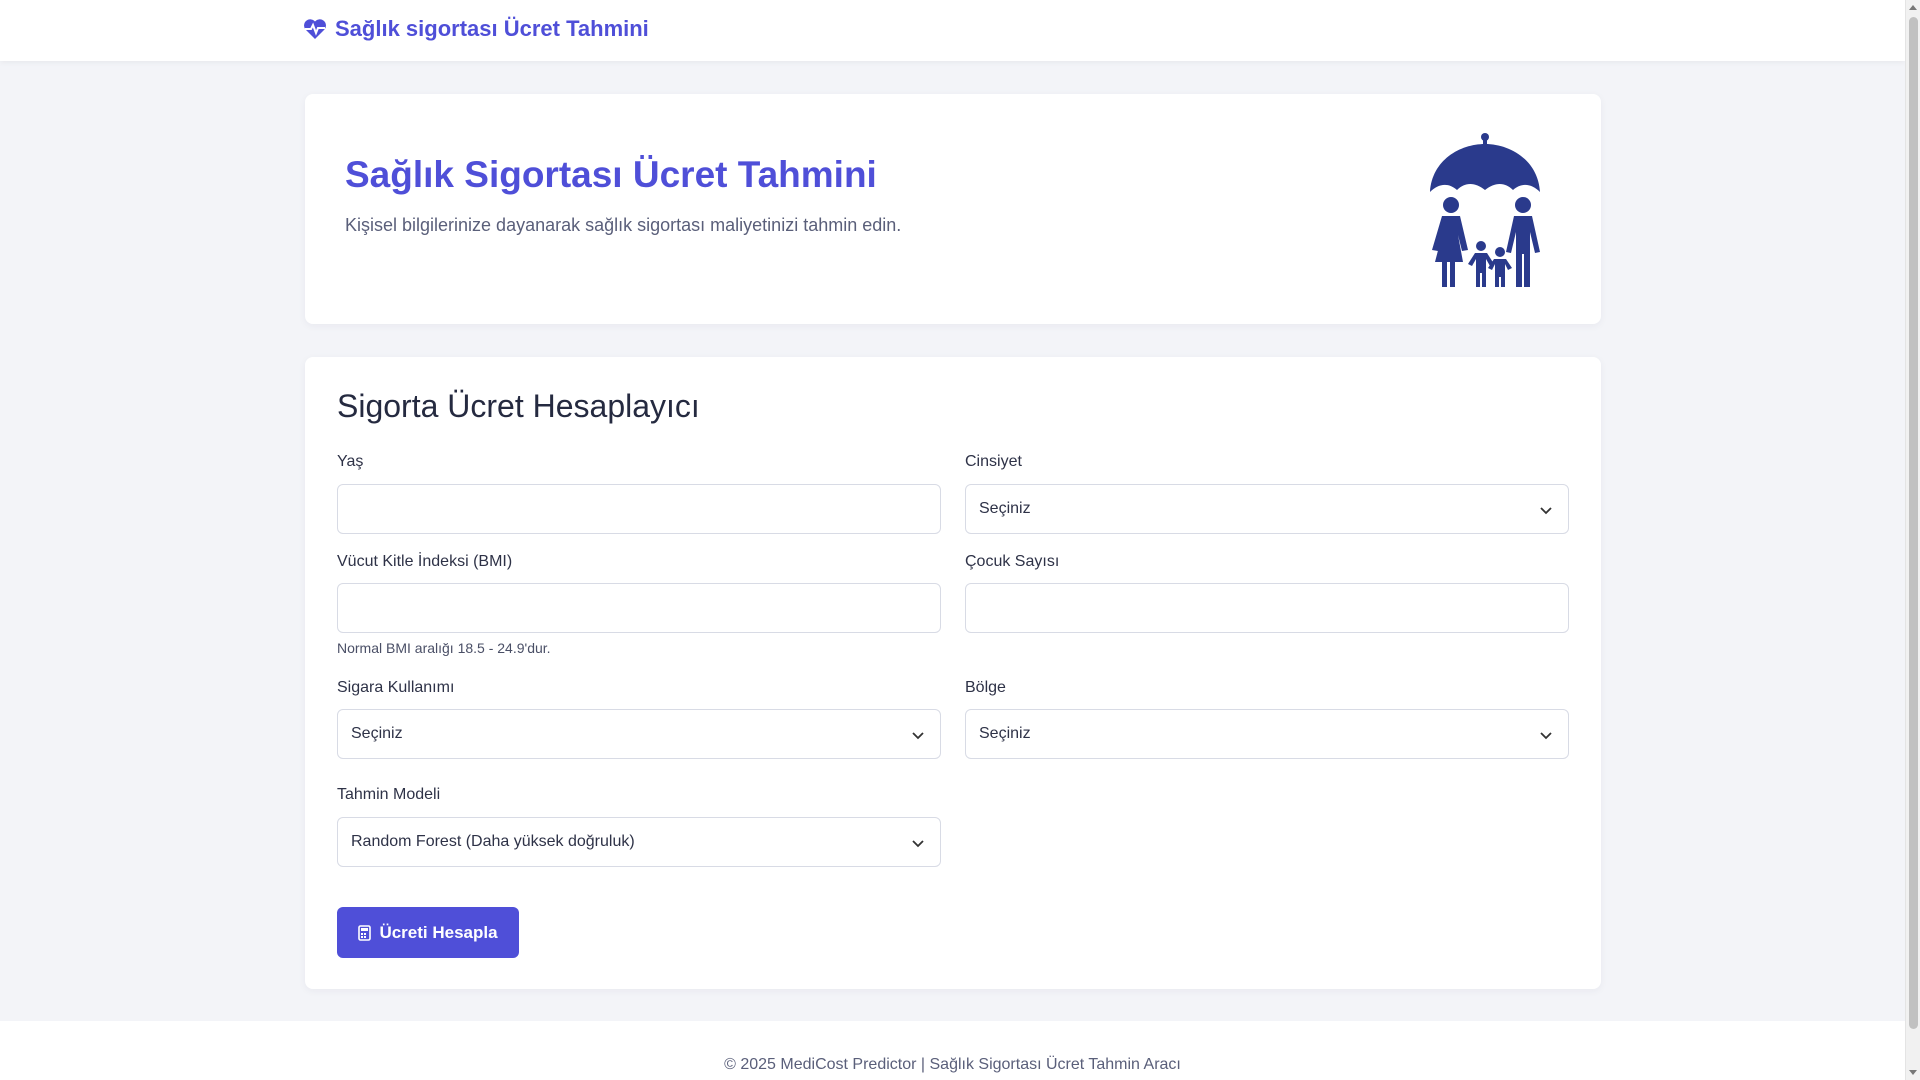 Image resolution: width=1920 pixels, height=1080 pixels. What do you see at coordinates (492, 28) in the screenshot?
I see `brand-title: Sağlık sigortası Ücret Tahmini` at bounding box center [492, 28].